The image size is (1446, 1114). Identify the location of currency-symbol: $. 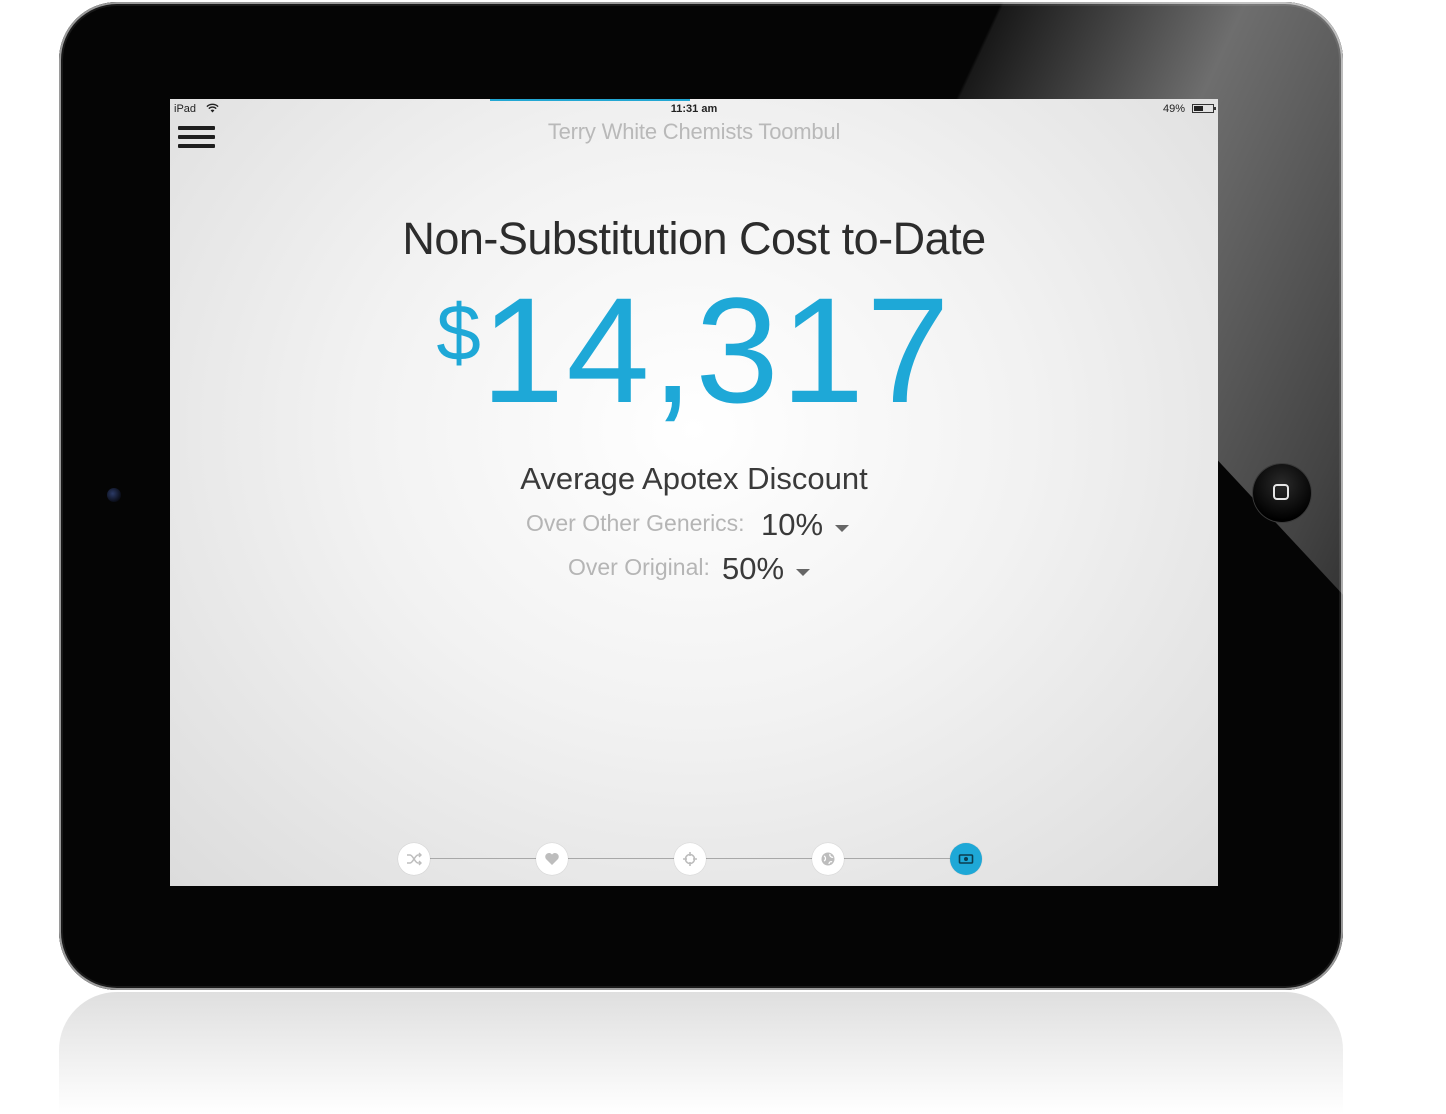
(458, 332).